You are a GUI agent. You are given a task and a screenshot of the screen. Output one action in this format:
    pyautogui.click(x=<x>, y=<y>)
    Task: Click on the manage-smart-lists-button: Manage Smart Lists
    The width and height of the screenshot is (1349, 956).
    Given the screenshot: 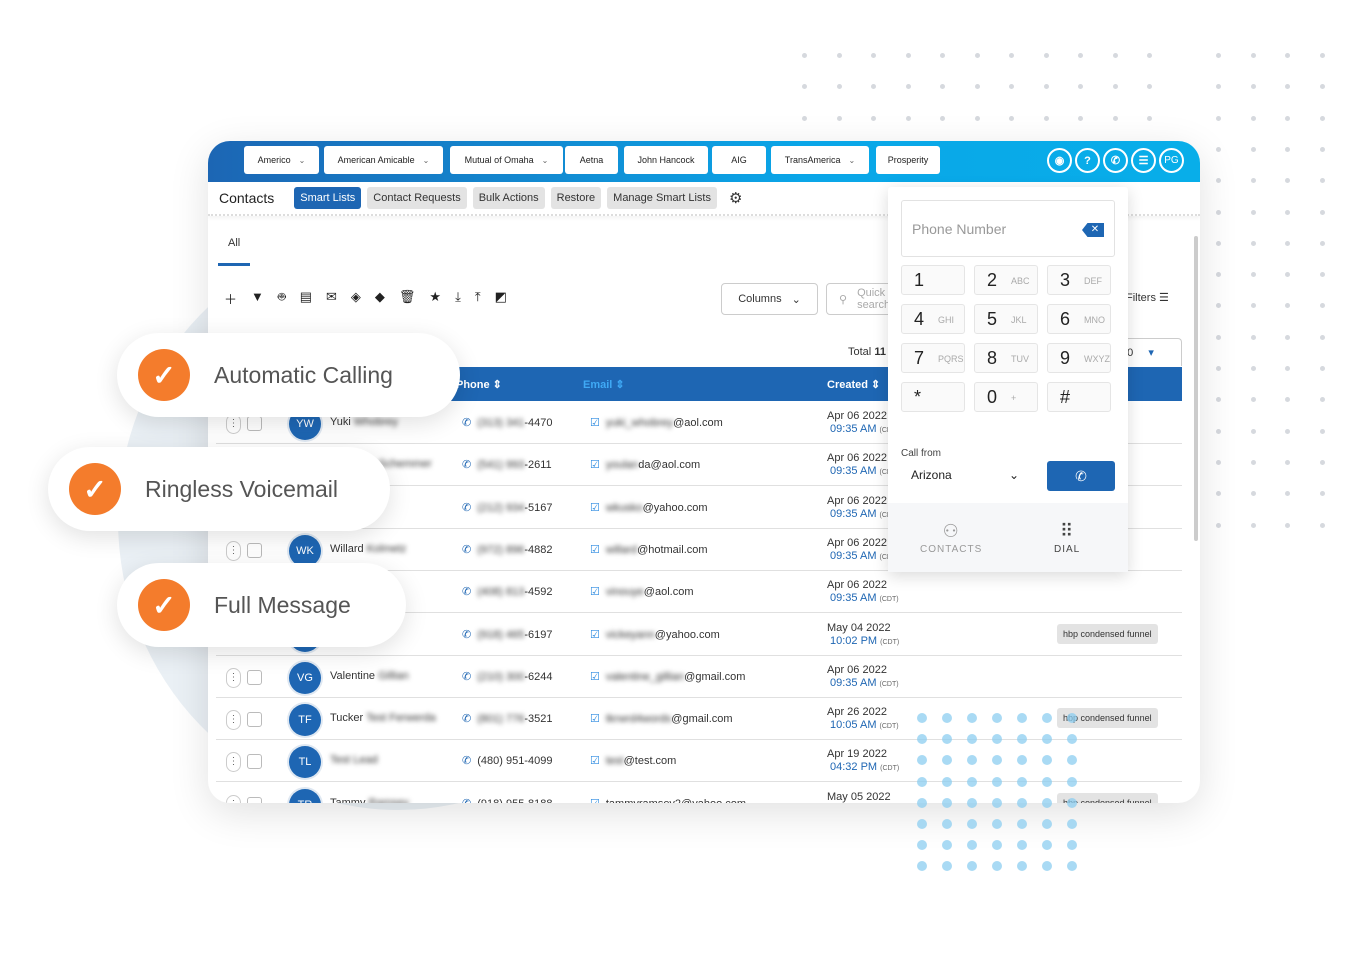 What is the action you would take?
    pyautogui.click(x=662, y=198)
    